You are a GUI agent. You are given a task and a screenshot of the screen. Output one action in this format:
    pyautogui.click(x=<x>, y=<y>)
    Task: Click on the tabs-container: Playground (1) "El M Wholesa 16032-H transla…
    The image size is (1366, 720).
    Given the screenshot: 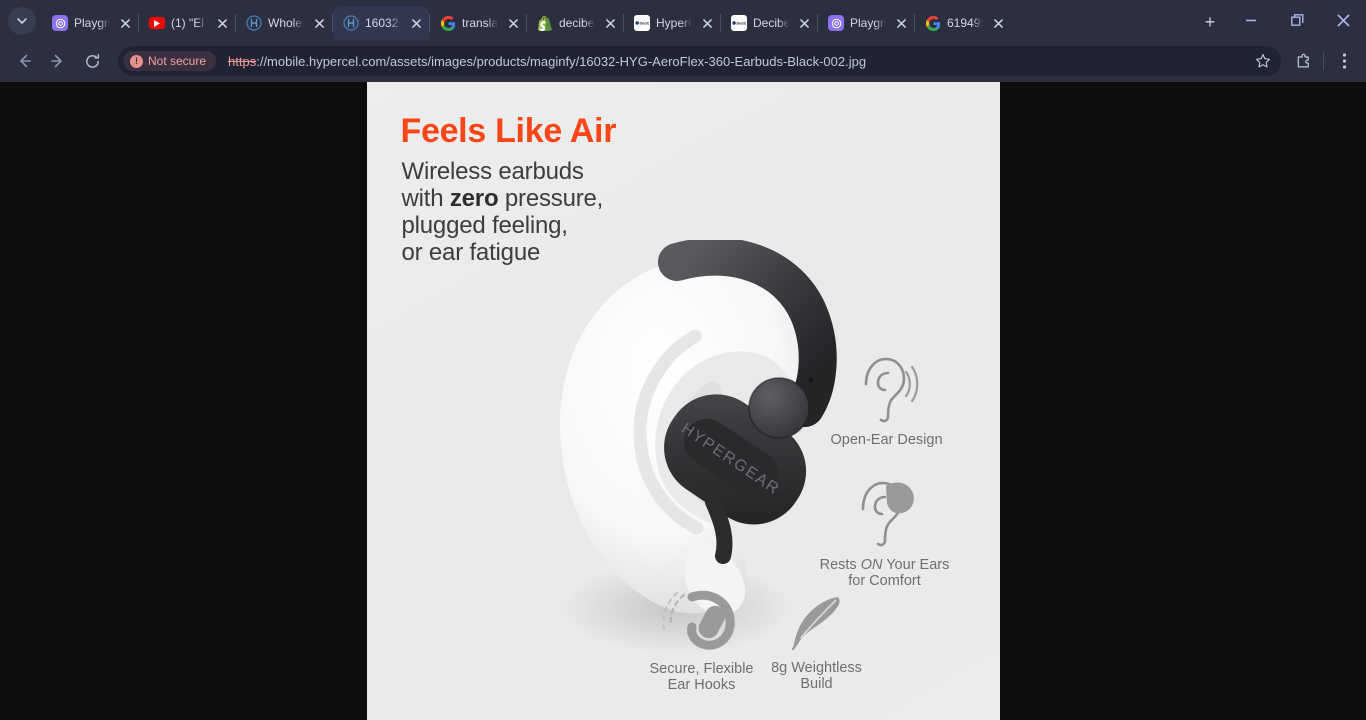 What is the action you would take?
    pyautogui.click(x=616, y=20)
    